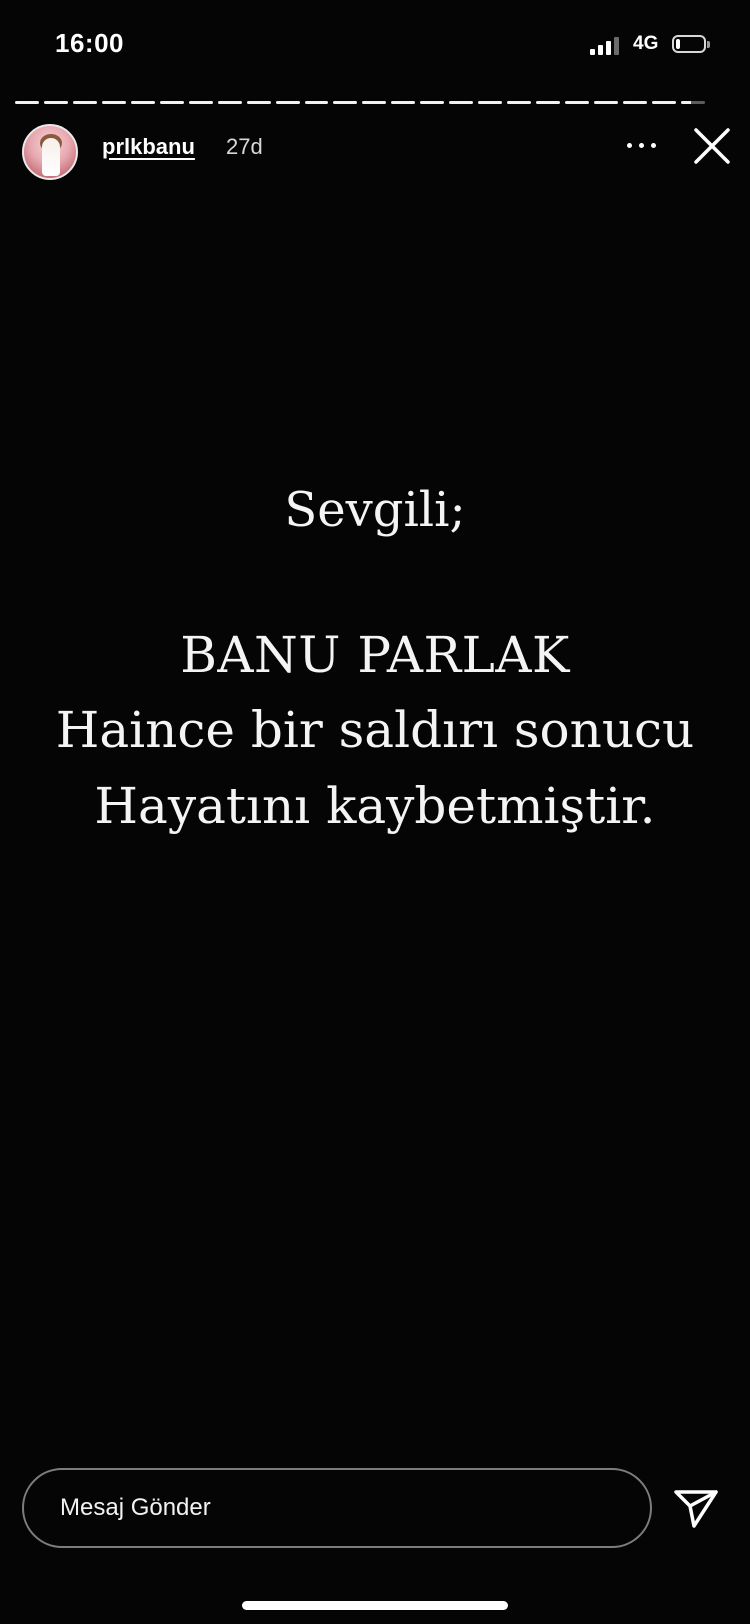 This screenshot has height=1624, width=750. I want to click on close-icon, so click(712, 146).